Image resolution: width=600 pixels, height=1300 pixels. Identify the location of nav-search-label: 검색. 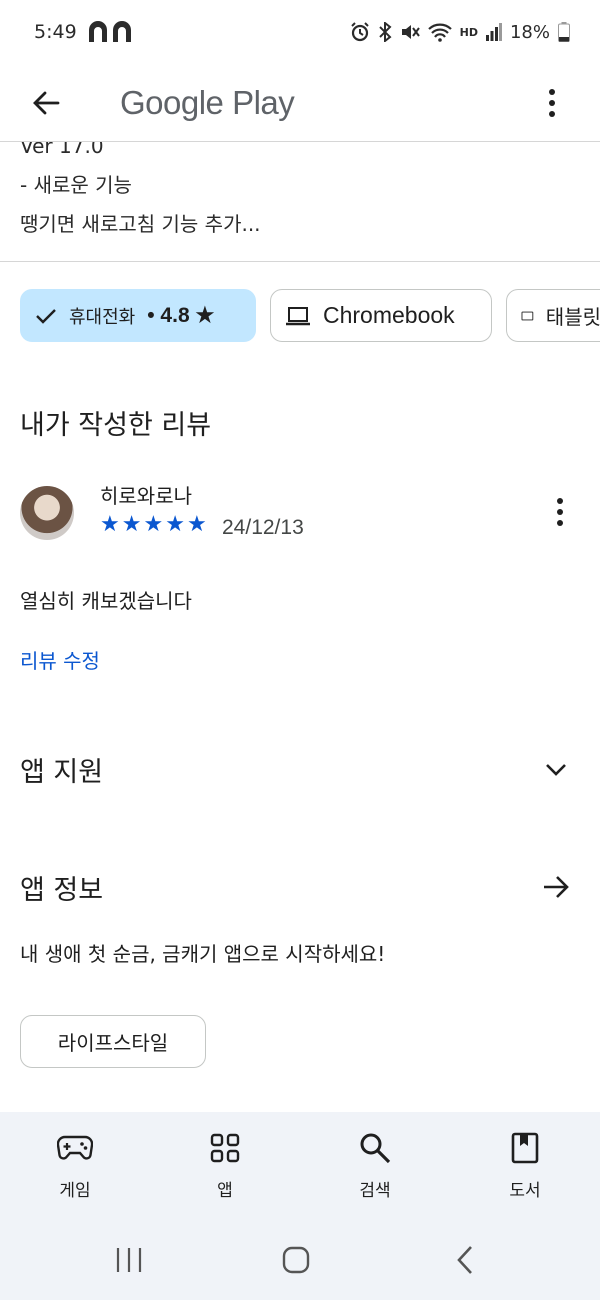
(375, 1191).